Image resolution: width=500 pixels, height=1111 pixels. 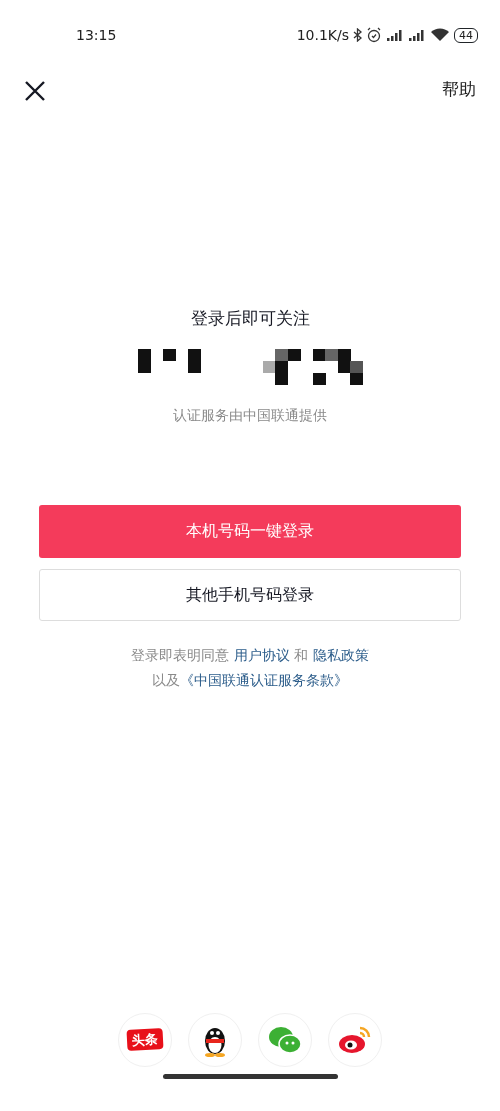 I want to click on provider-text: 认证服务由中国联通提供, so click(x=250, y=415).